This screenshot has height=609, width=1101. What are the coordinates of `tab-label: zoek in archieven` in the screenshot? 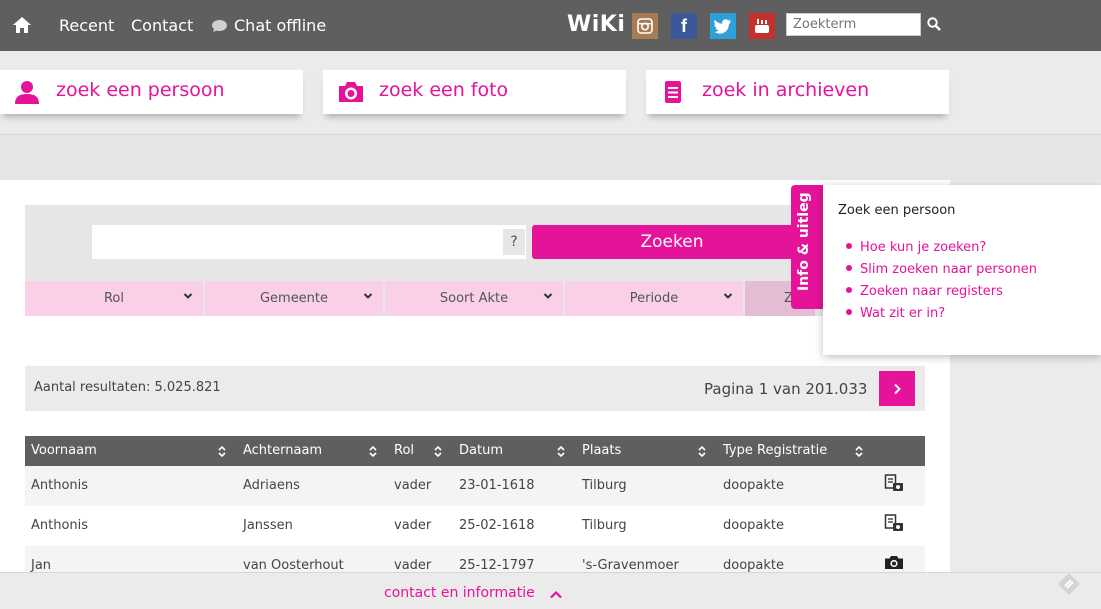 It's located at (786, 90).